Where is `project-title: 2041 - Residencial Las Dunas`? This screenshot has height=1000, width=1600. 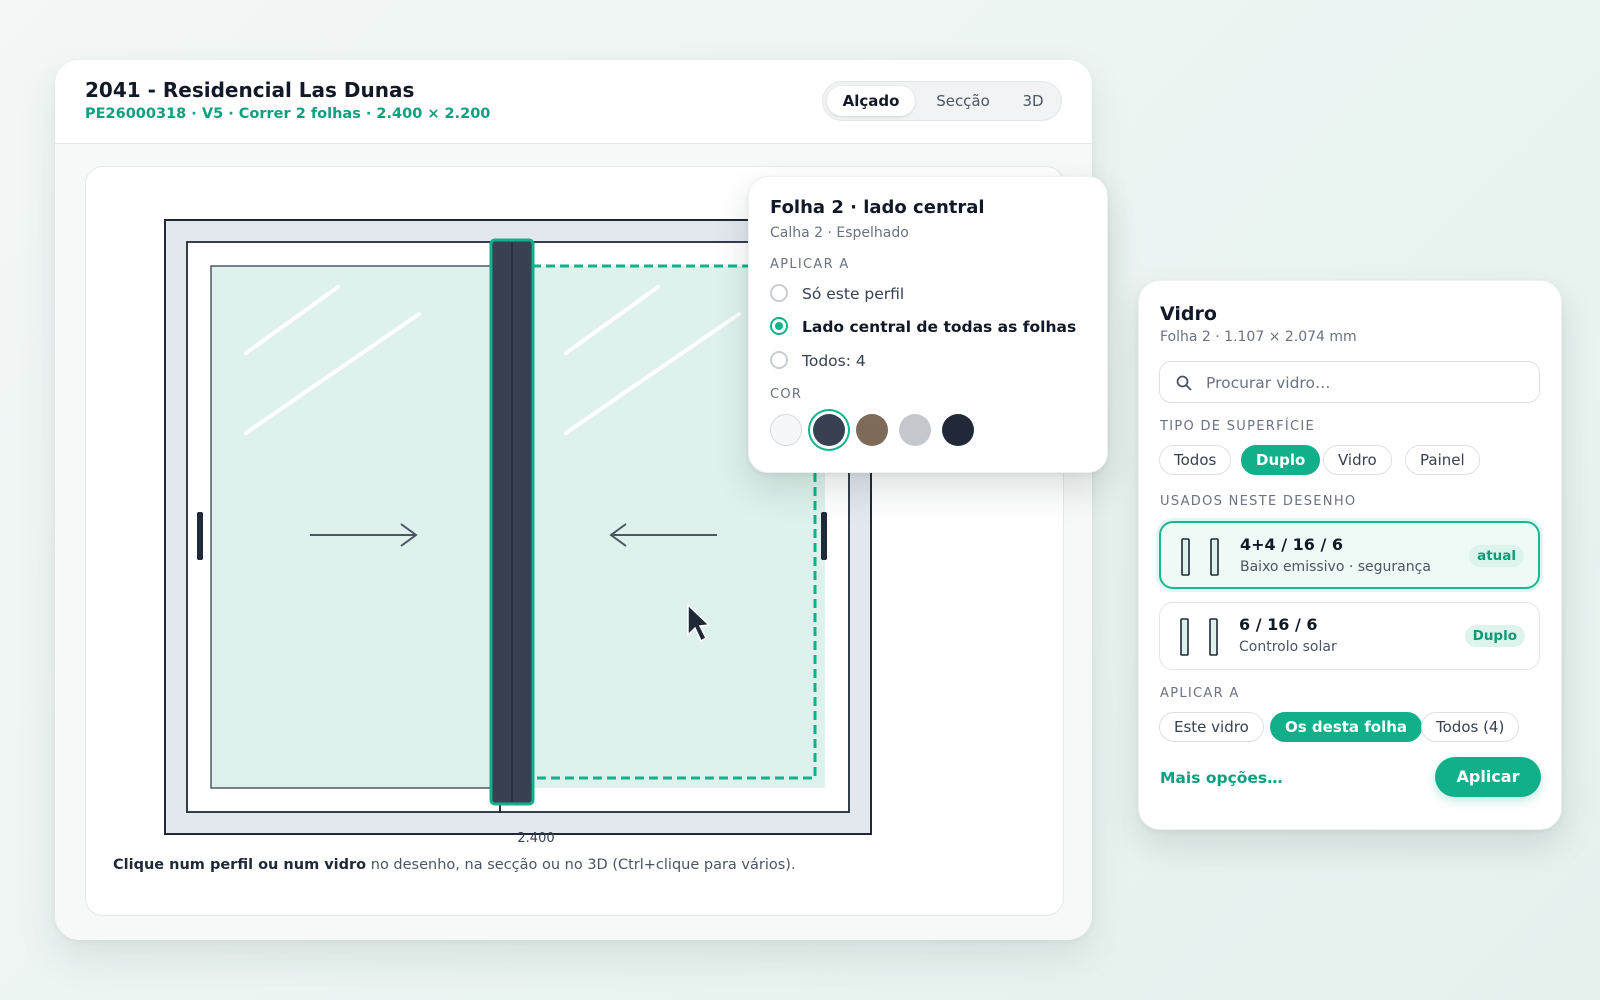 project-title: 2041 - Residencial Las Dunas is located at coordinates (250, 90).